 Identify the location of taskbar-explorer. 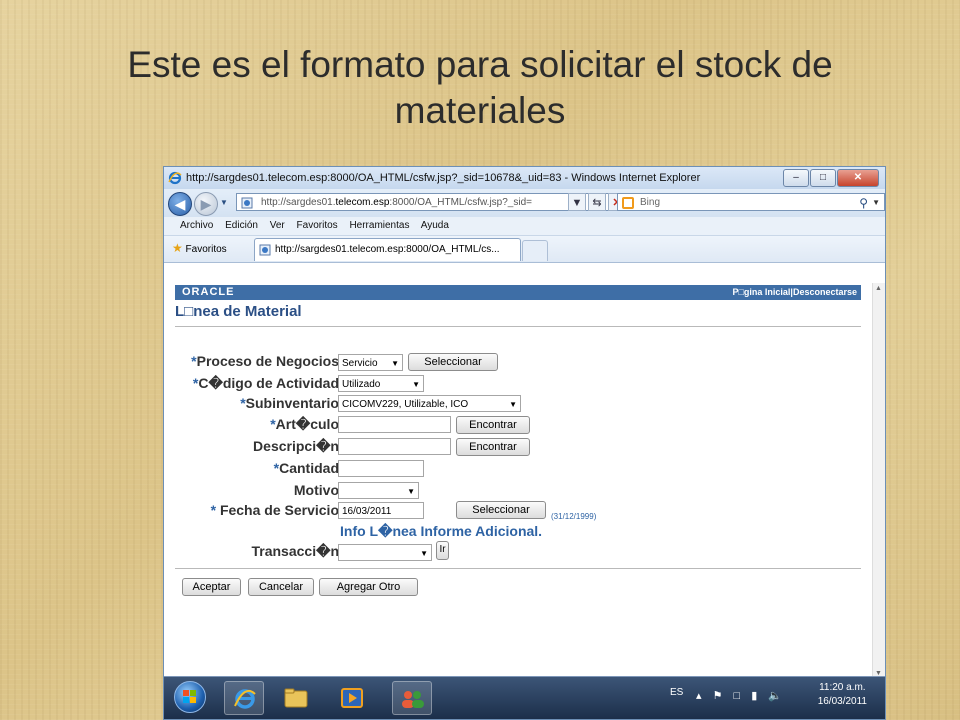
(296, 698).